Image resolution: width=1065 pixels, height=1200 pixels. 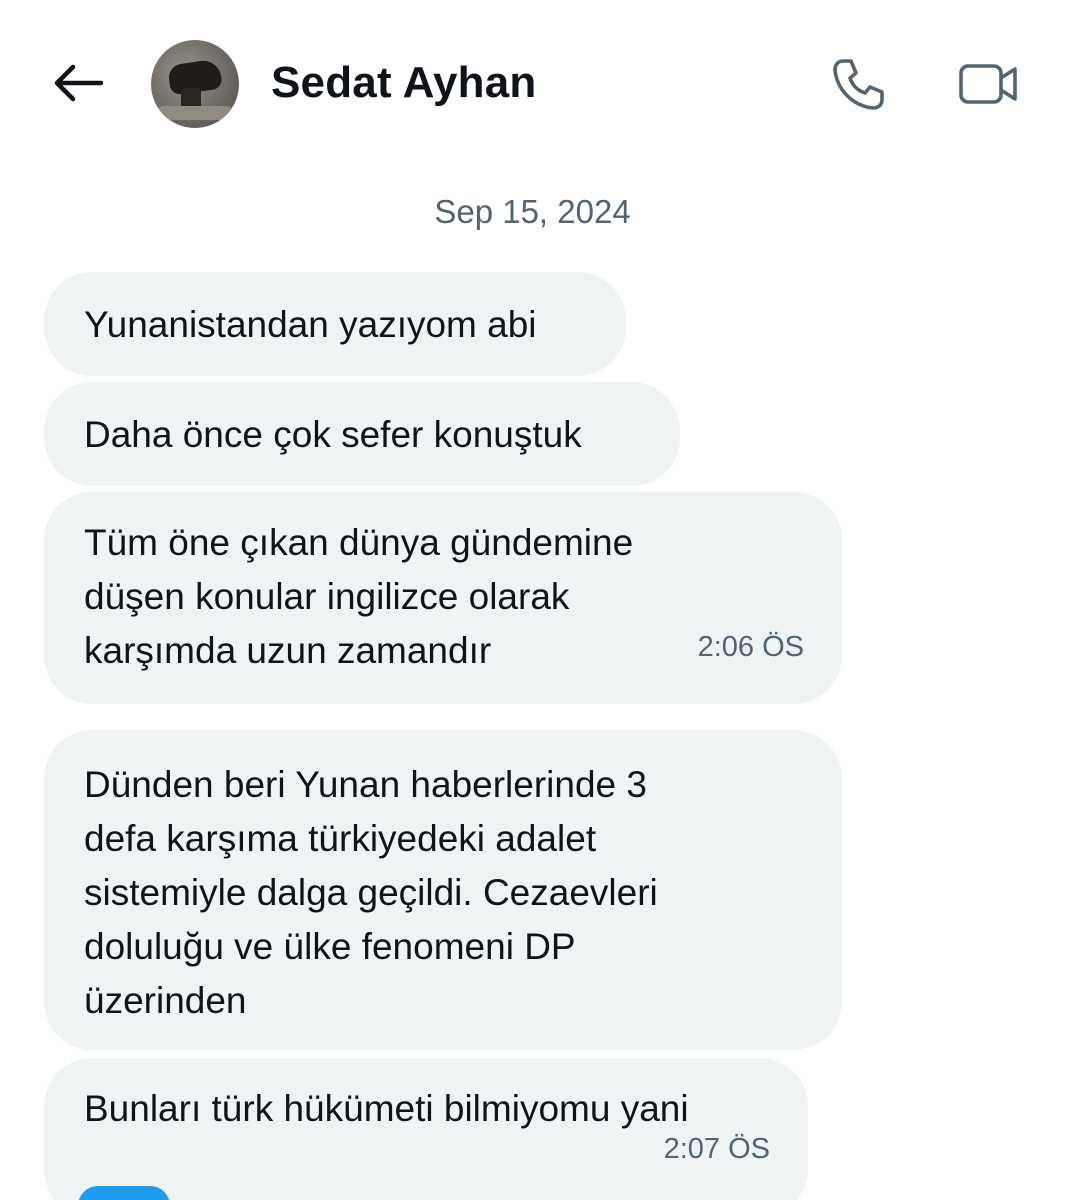 I want to click on video-camera-icon, so click(x=988, y=84).